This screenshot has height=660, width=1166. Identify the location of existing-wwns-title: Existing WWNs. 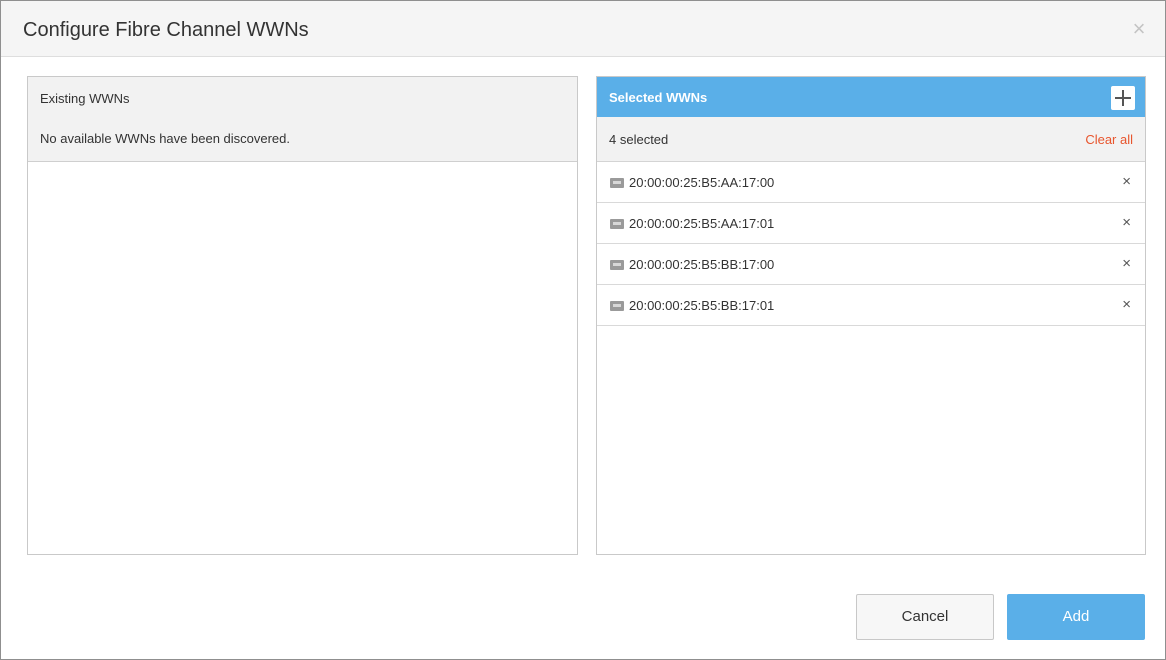
(85, 98).